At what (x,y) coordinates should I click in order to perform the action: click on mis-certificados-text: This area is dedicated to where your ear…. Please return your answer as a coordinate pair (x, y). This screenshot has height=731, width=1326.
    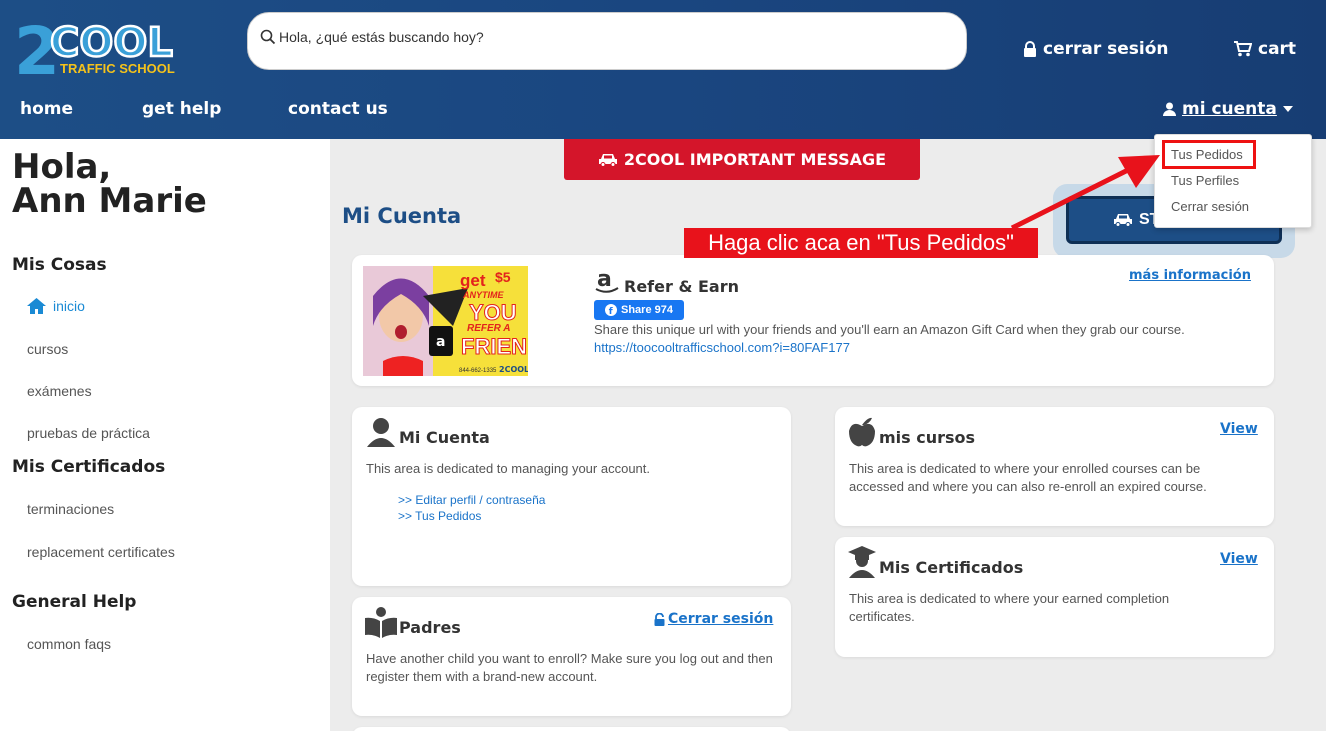
    Looking at the image, I should click on (1009, 607).